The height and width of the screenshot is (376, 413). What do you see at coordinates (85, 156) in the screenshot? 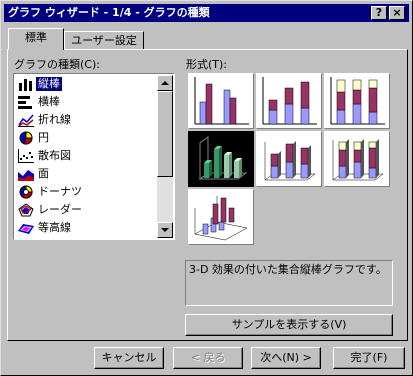
I see `list-item-scatter: 散布図` at bounding box center [85, 156].